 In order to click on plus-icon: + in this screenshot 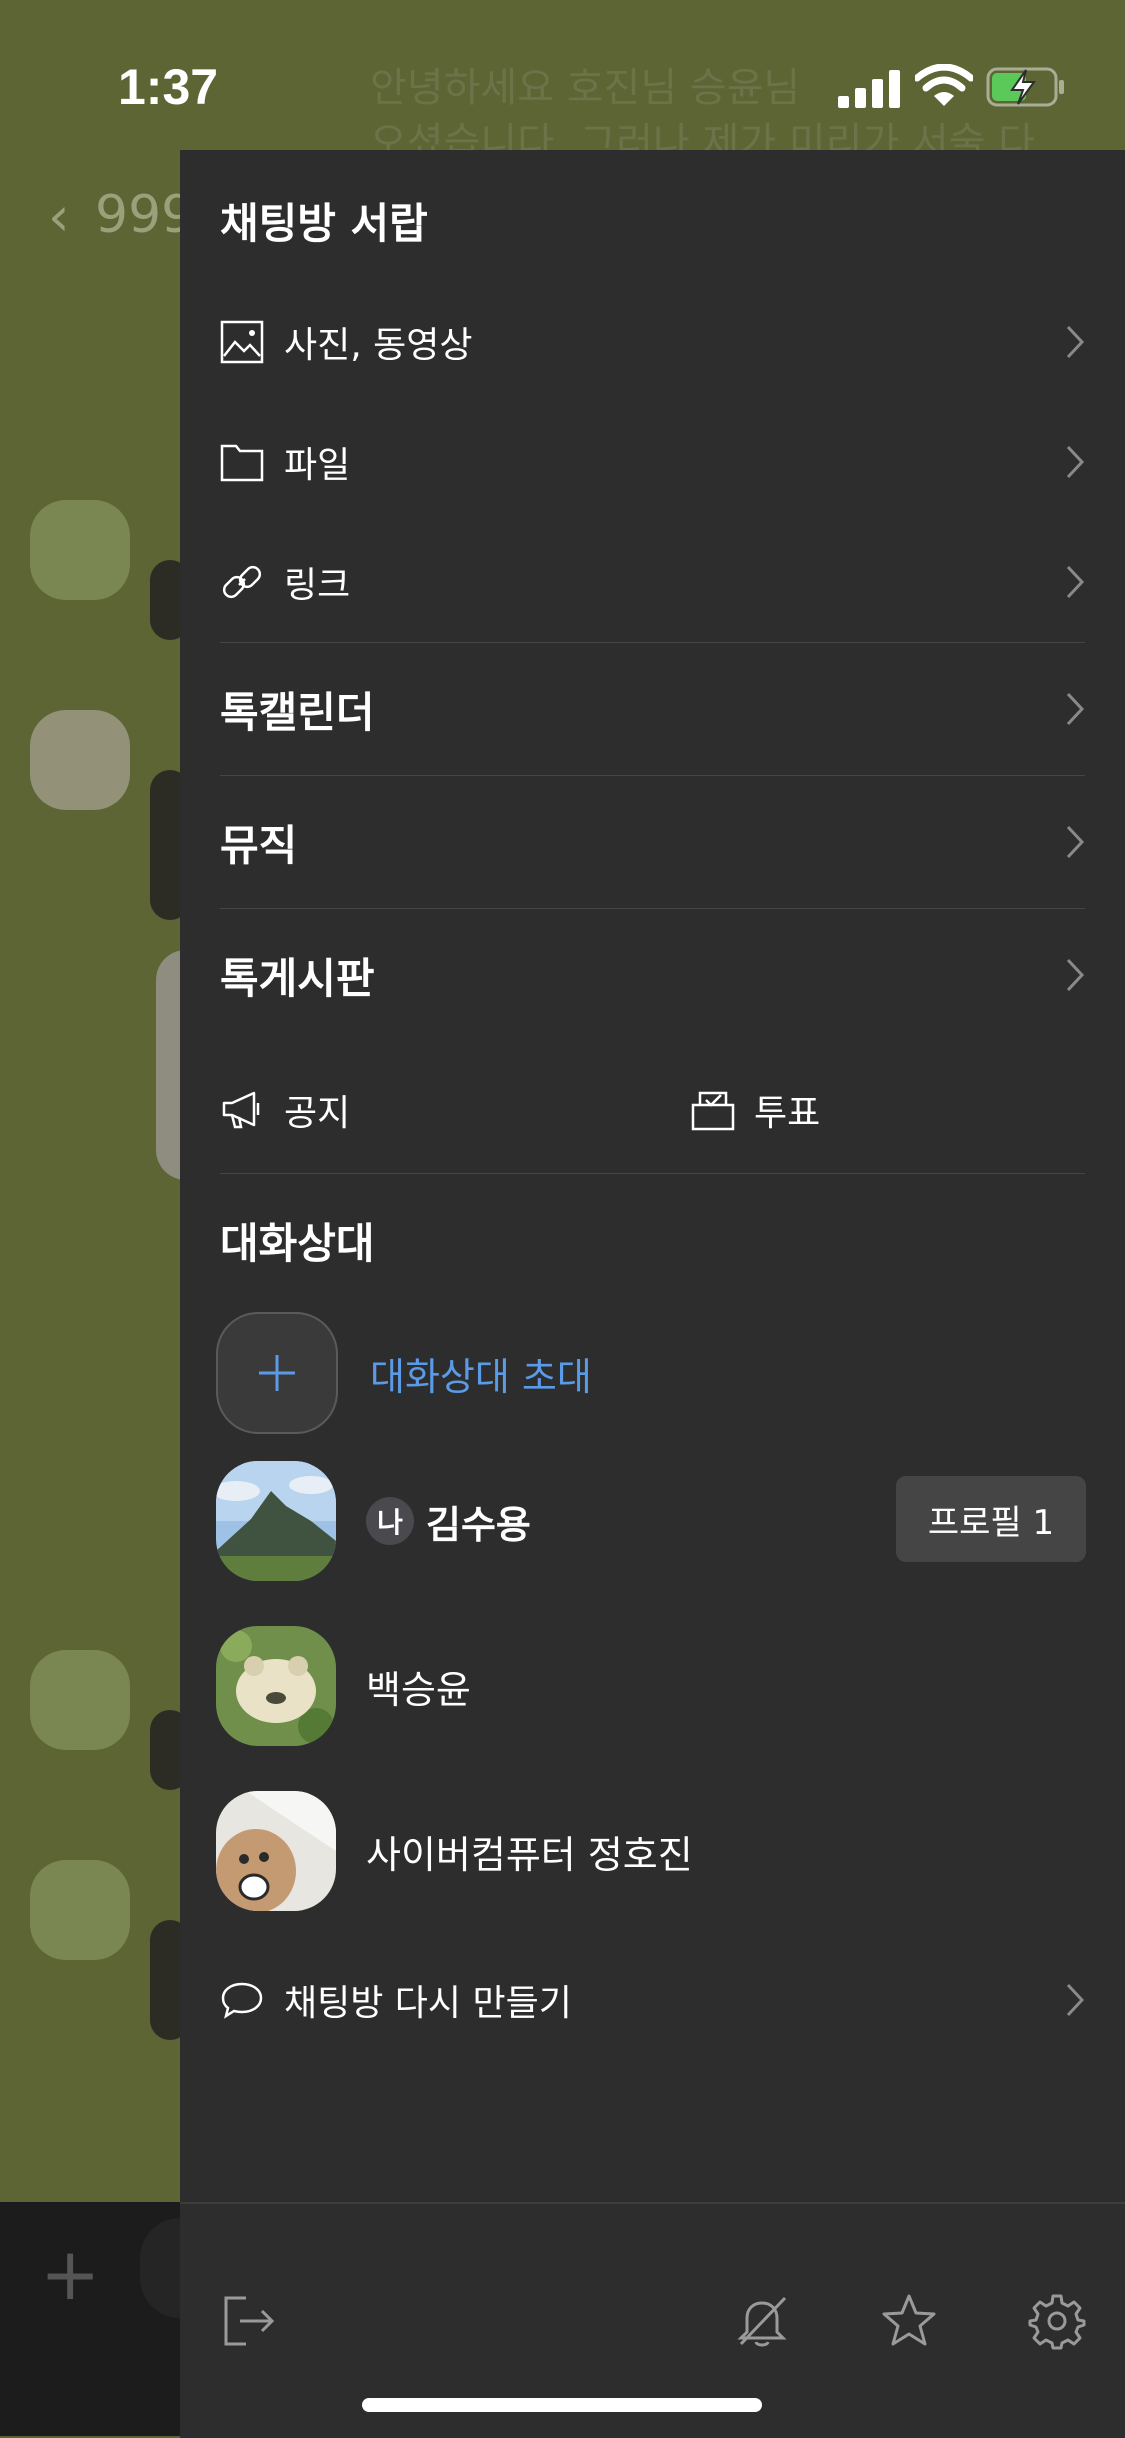, I will do `click(70, 2274)`.